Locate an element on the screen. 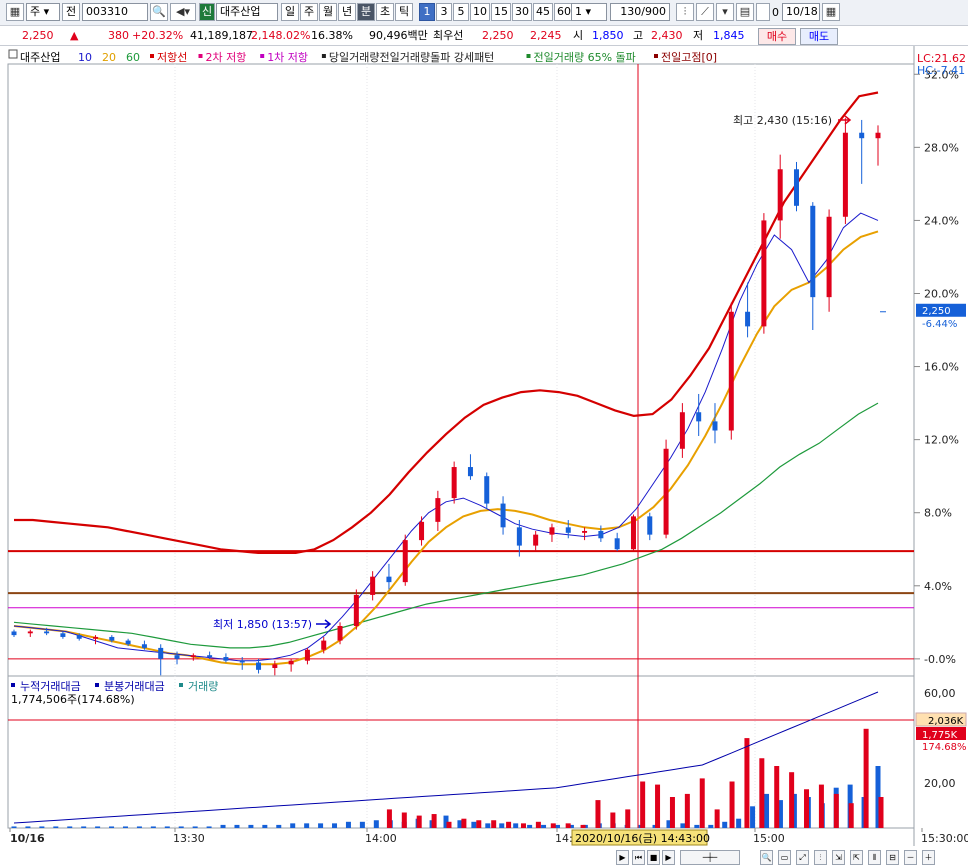 The image size is (968, 868). lock-icon: ⊟ is located at coordinates (892, 857).